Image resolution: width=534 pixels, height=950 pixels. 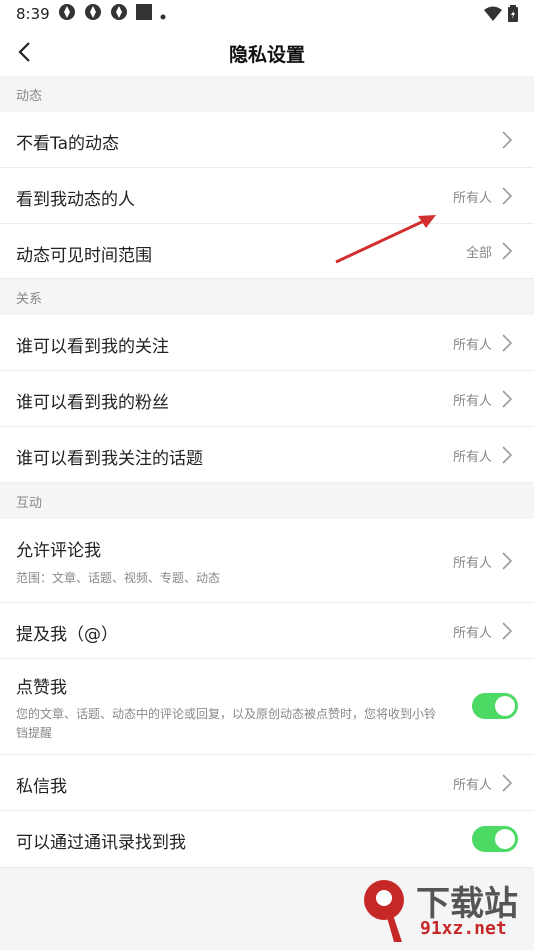 I want to click on status-time: 8:39, so click(x=33, y=14).